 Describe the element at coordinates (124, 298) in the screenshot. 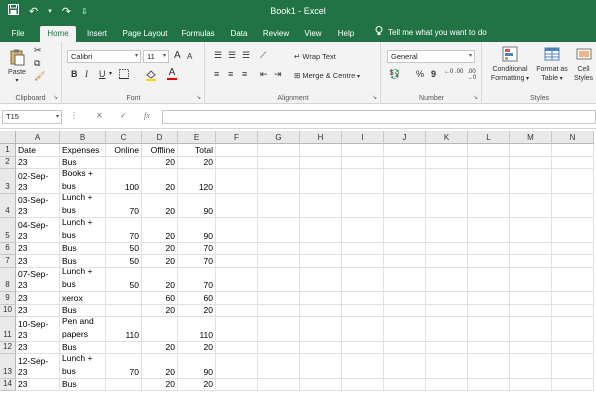

I see `cell-c9` at that location.